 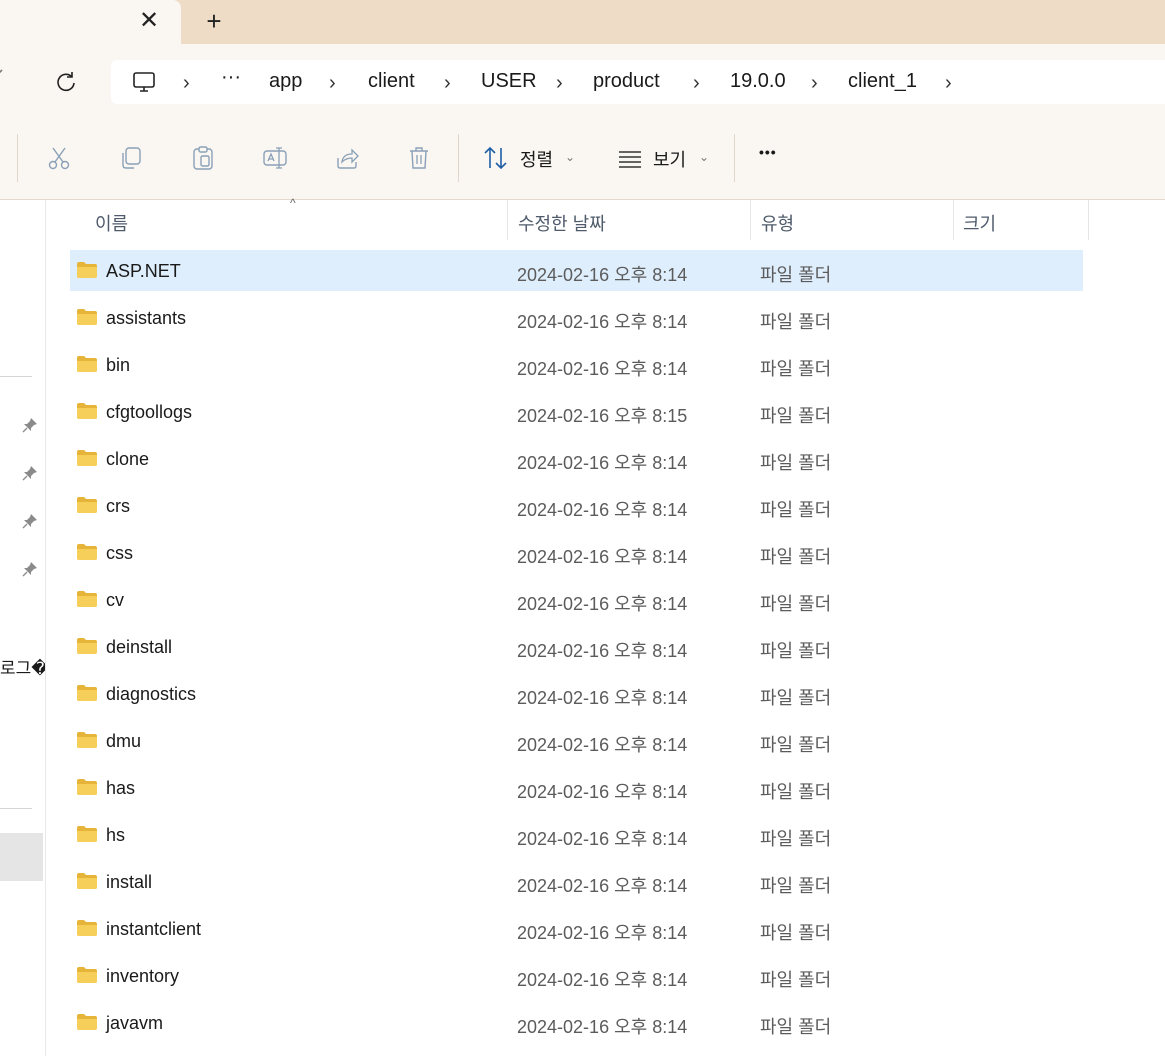 What do you see at coordinates (146, 318) in the screenshot?
I see `file-name: assistants` at bounding box center [146, 318].